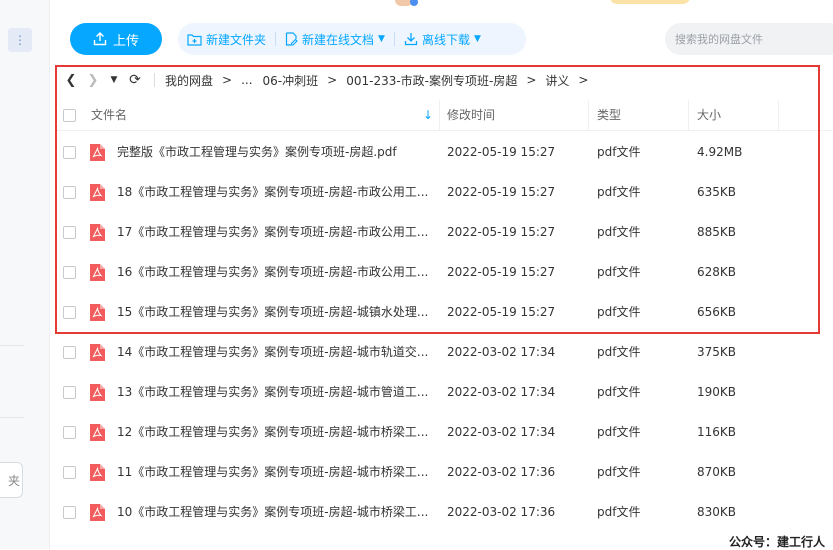 This screenshot has width=833, height=550. What do you see at coordinates (717, 192) in the screenshot?
I see `file-size: 635KB` at bounding box center [717, 192].